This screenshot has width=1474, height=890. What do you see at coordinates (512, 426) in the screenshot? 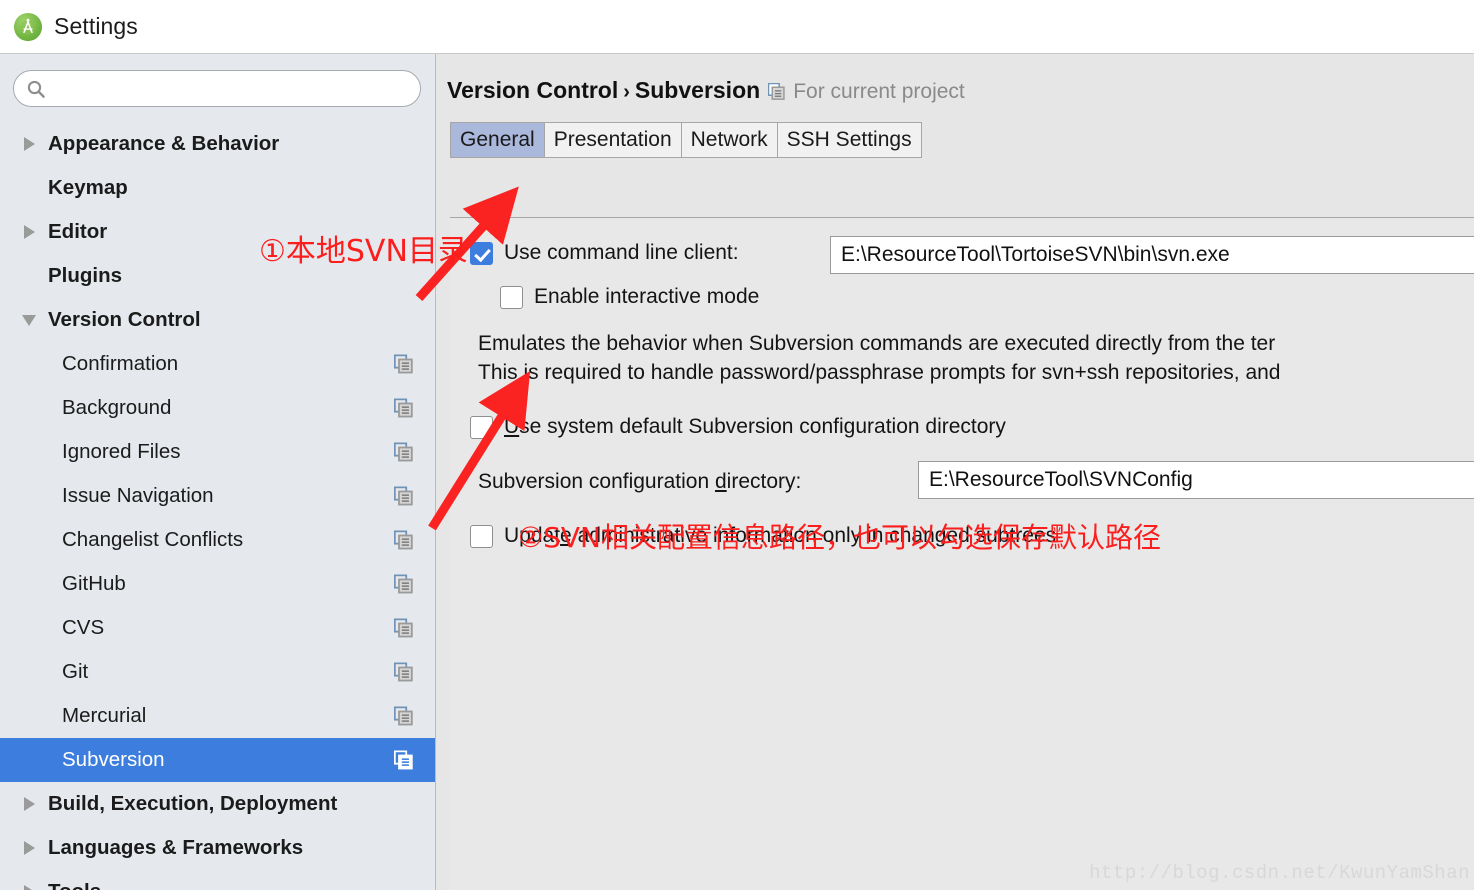
I see `mnemonic-char: U` at bounding box center [512, 426].